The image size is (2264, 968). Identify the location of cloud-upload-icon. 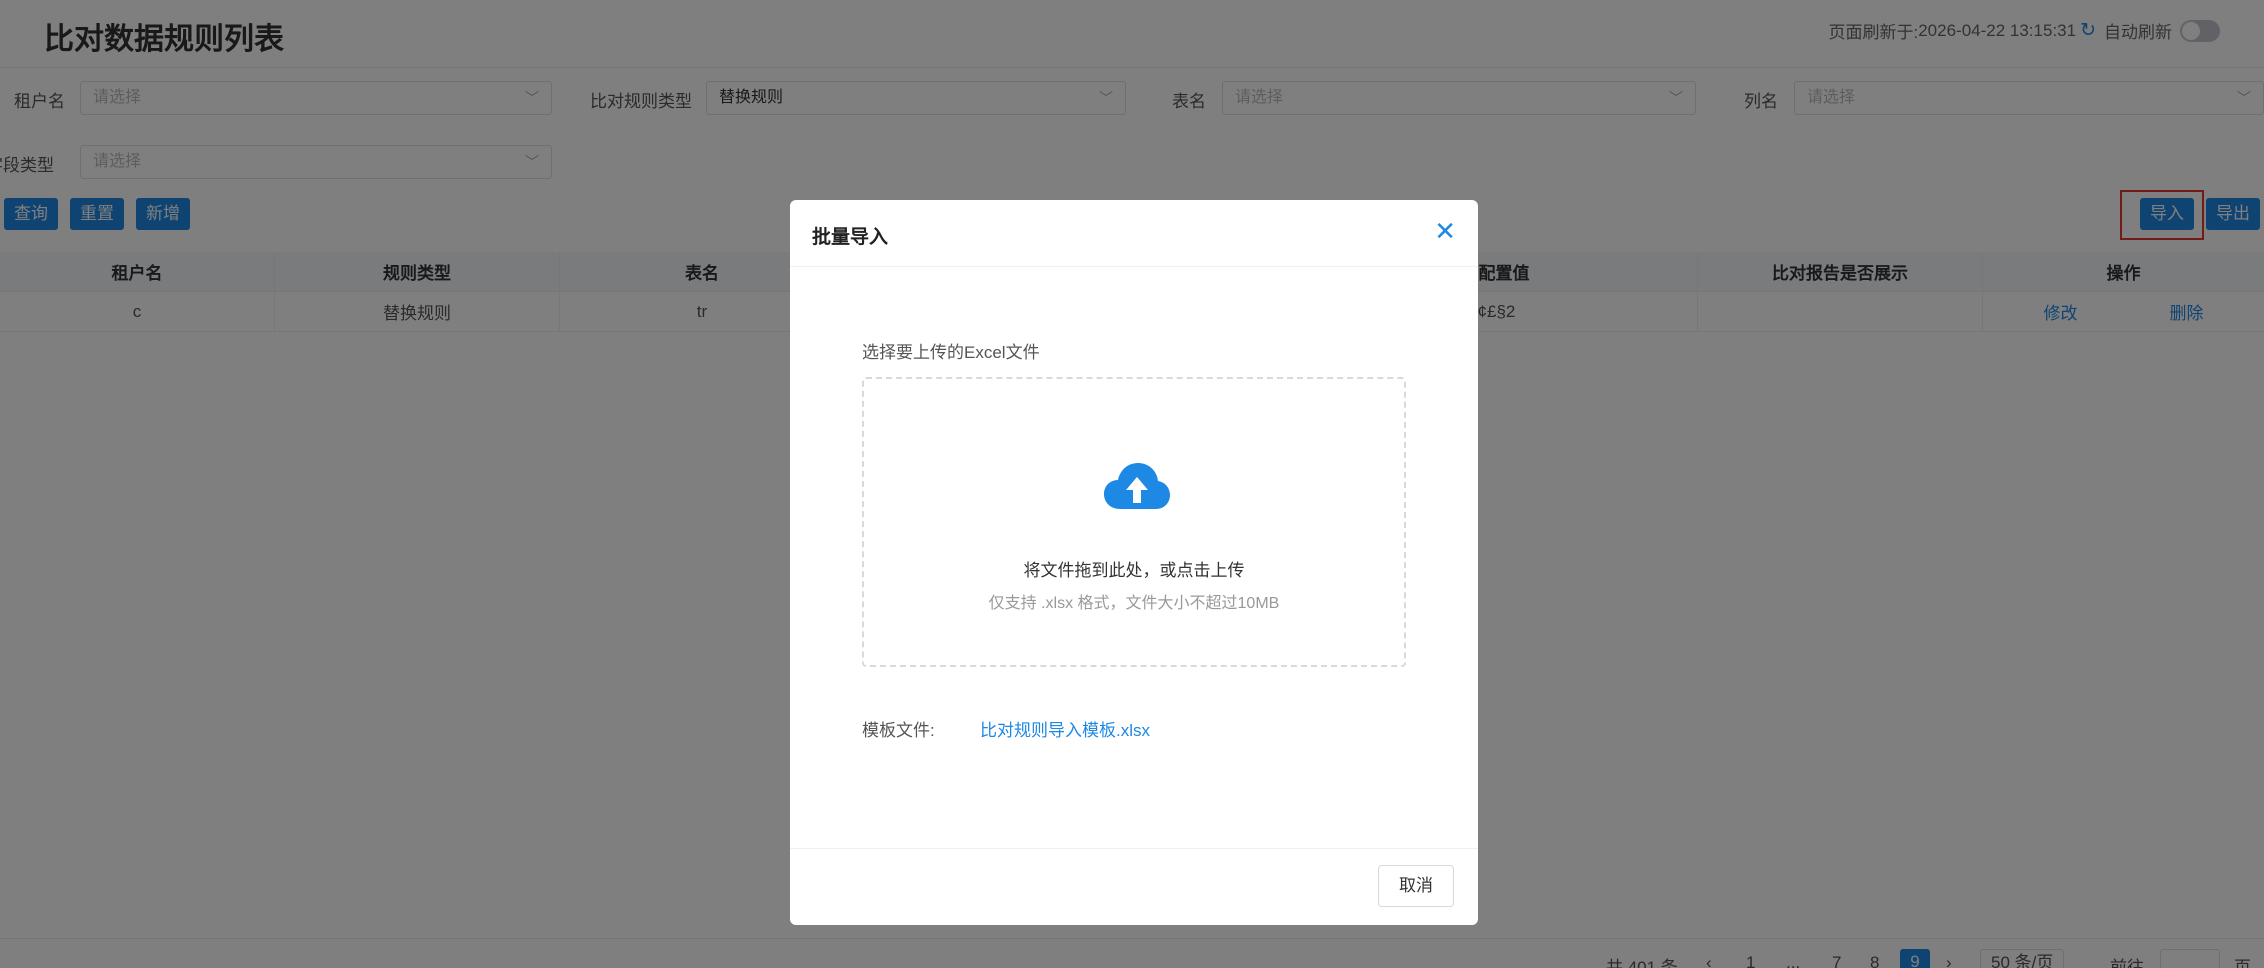
(1137, 486).